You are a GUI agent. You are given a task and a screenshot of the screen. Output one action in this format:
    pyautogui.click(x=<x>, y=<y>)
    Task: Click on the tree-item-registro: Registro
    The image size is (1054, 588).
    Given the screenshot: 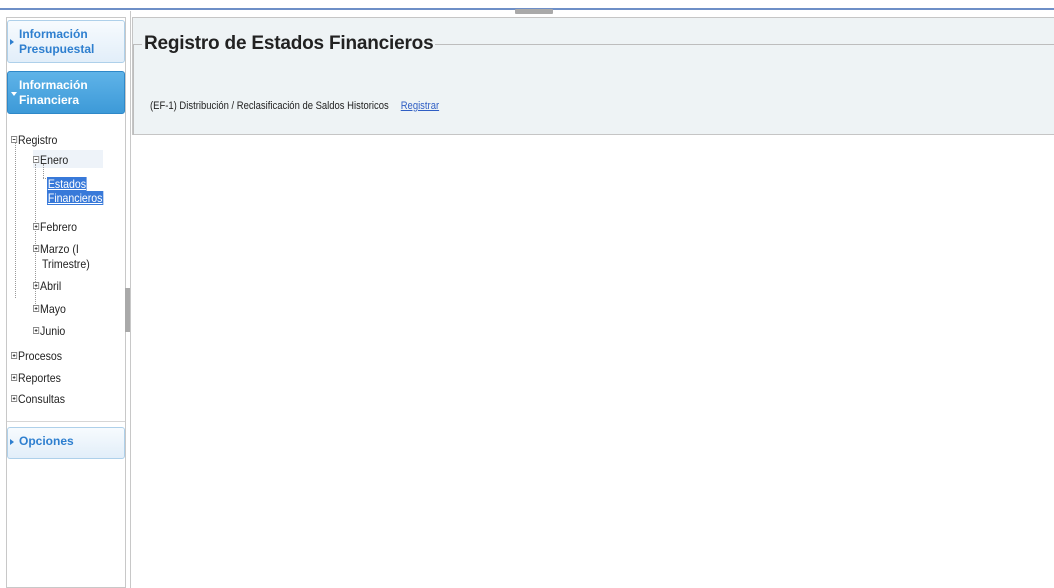 What is the action you would take?
    pyautogui.click(x=34, y=140)
    